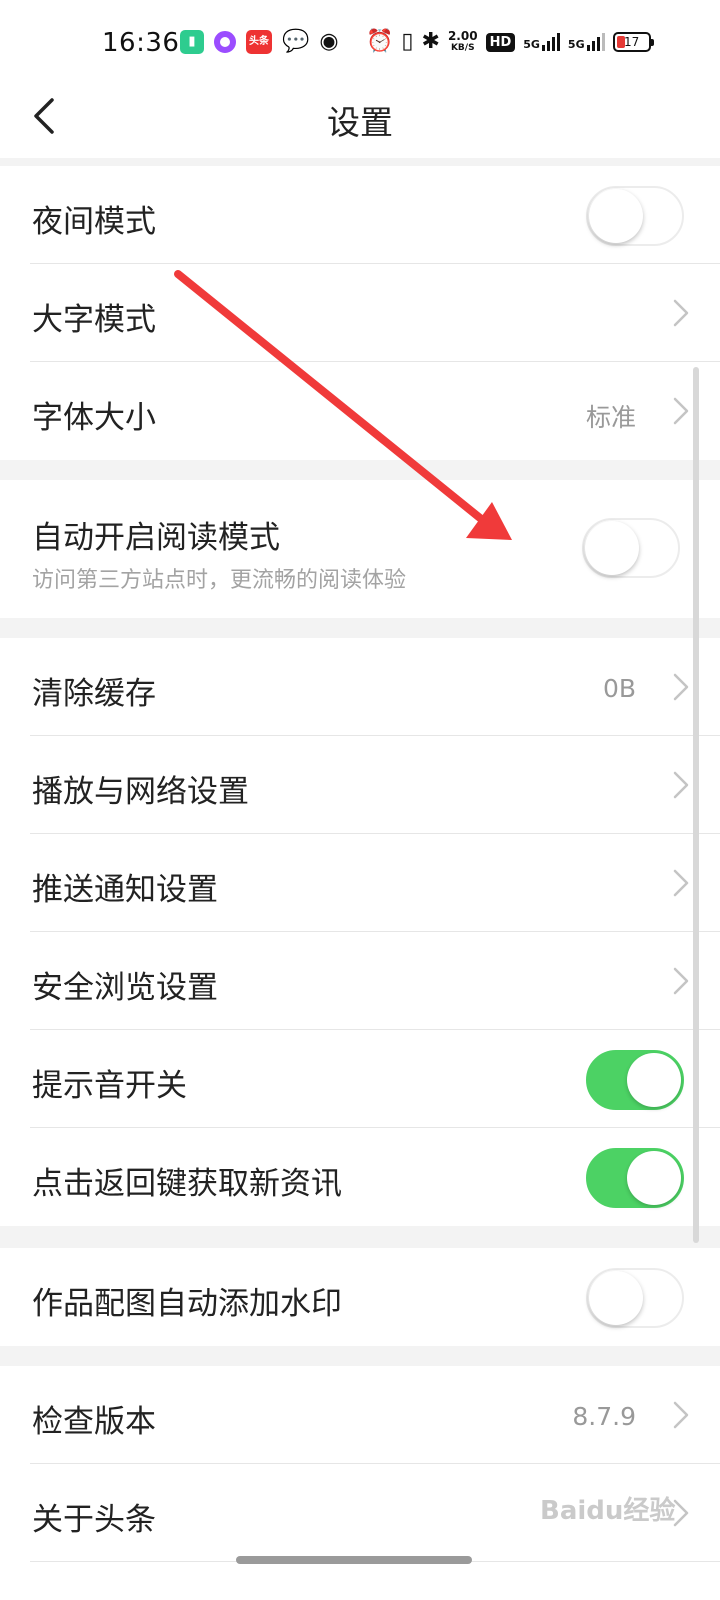  Describe the element at coordinates (462, 36) in the screenshot. I see `network-speed-value: 2.00` at that location.